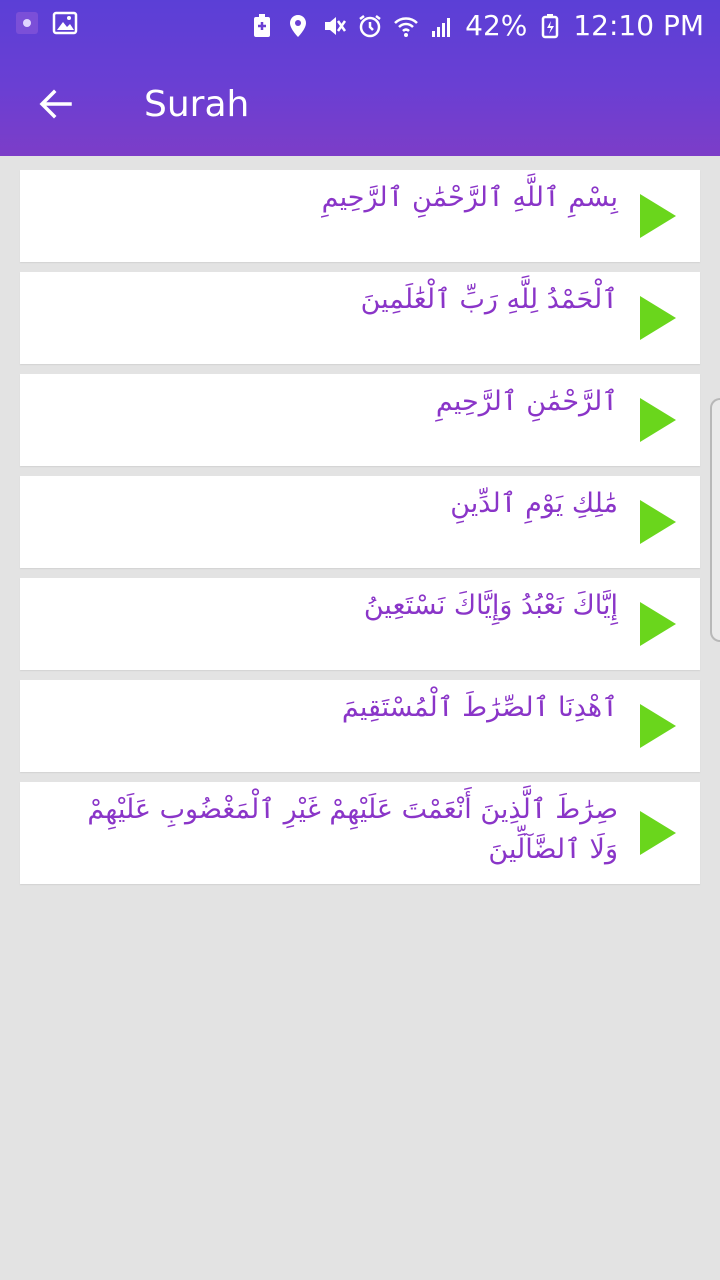 The width and height of the screenshot is (720, 1280). What do you see at coordinates (469, 197) in the screenshot?
I see `verse-text: بِسْمِ ٱللَّهِ ٱلرَّحْمَٰنِ ٱلرَّحِيمِ` at bounding box center [469, 197].